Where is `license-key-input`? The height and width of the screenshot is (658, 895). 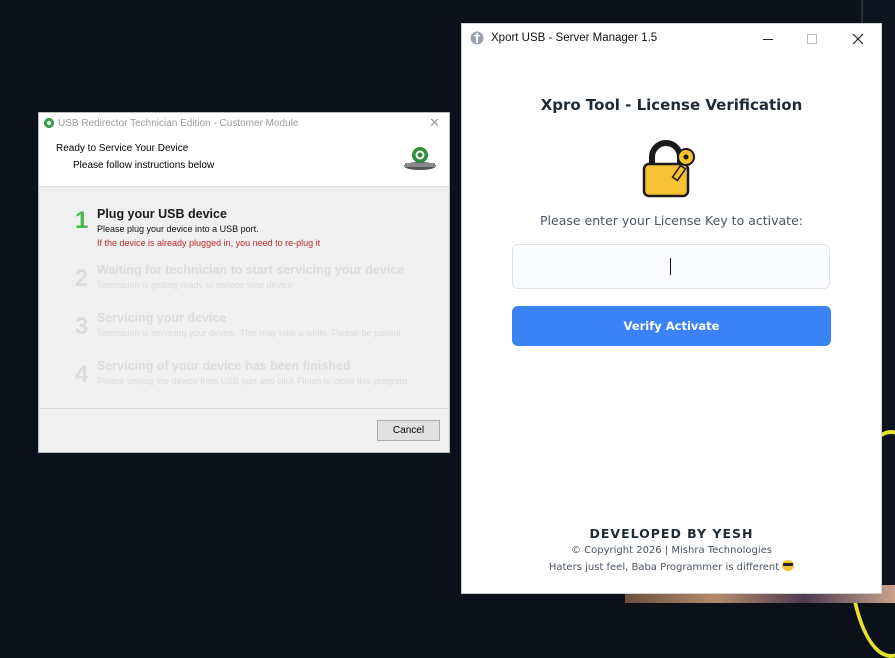
license-key-input is located at coordinates (671, 266).